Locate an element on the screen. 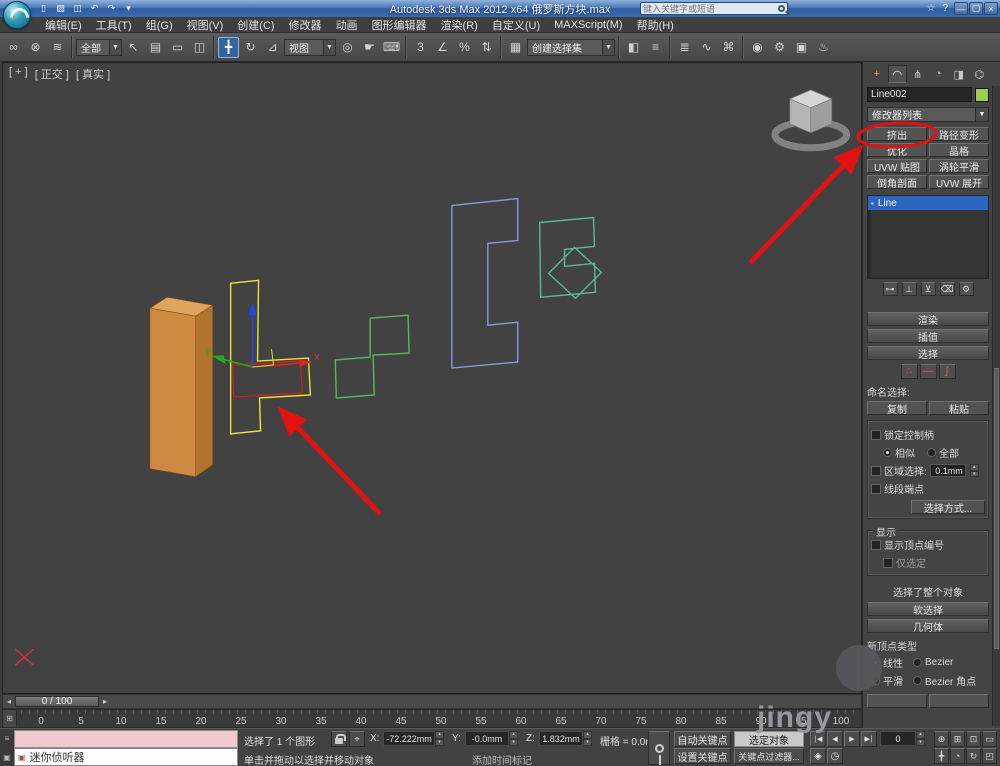 This screenshot has width=1000, height=766. open-mini-curve-editor-icon: ⊞ is located at coordinates (10, 718).